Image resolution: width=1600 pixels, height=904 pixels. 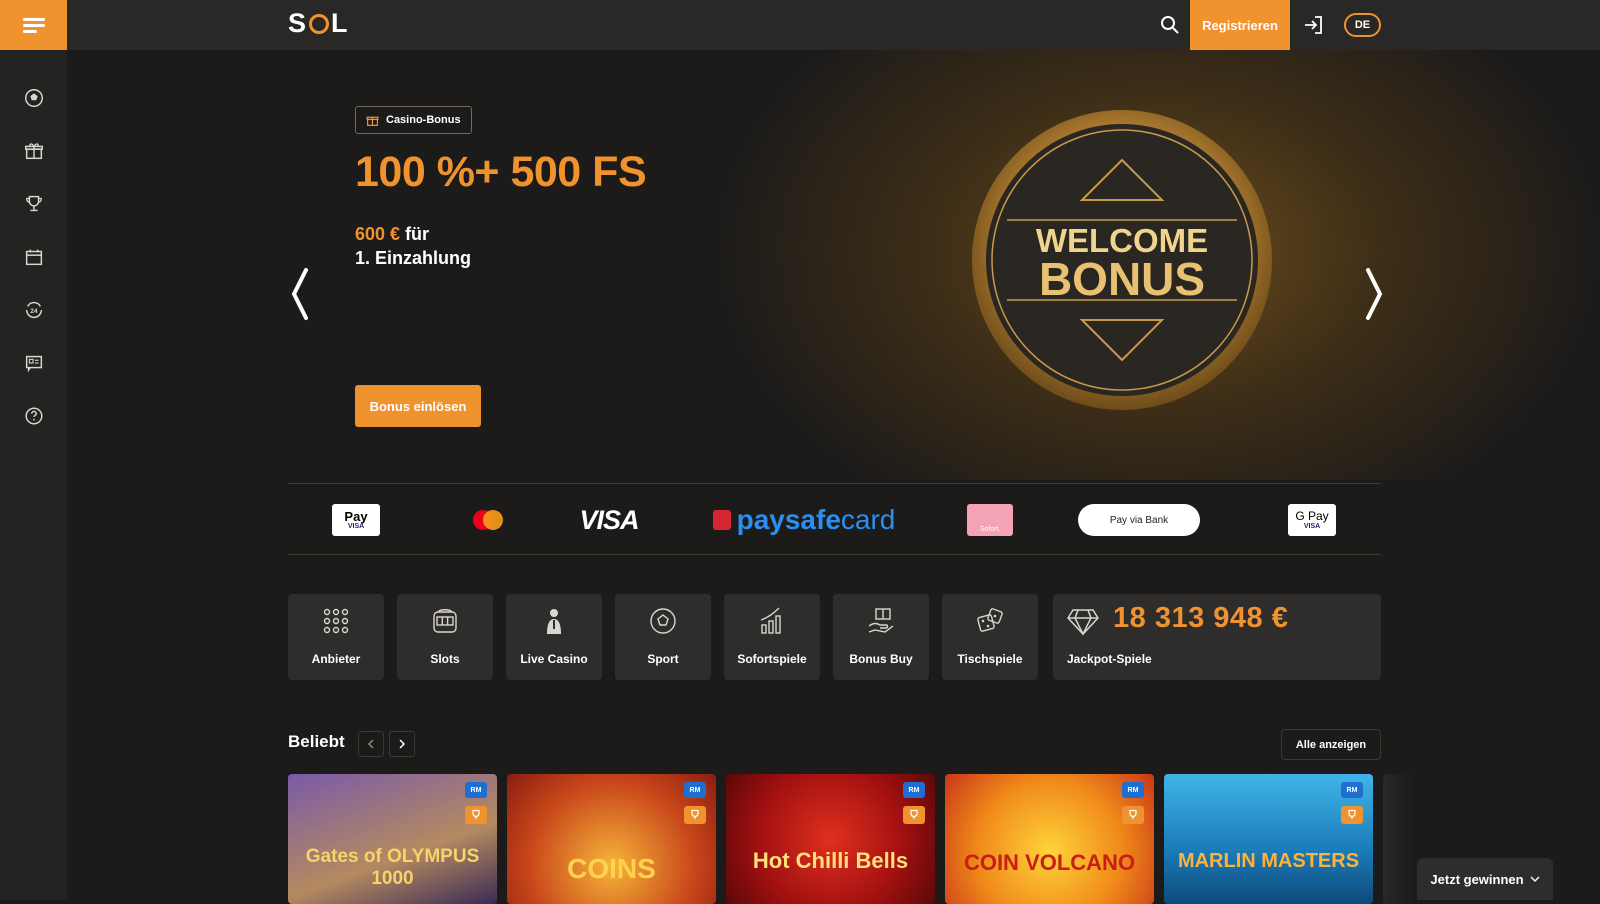 What do you see at coordinates (1049, 839) in the screenshot?
I see `game-card: COIN VOLCANO RM` at bounding box center [1049, 839].